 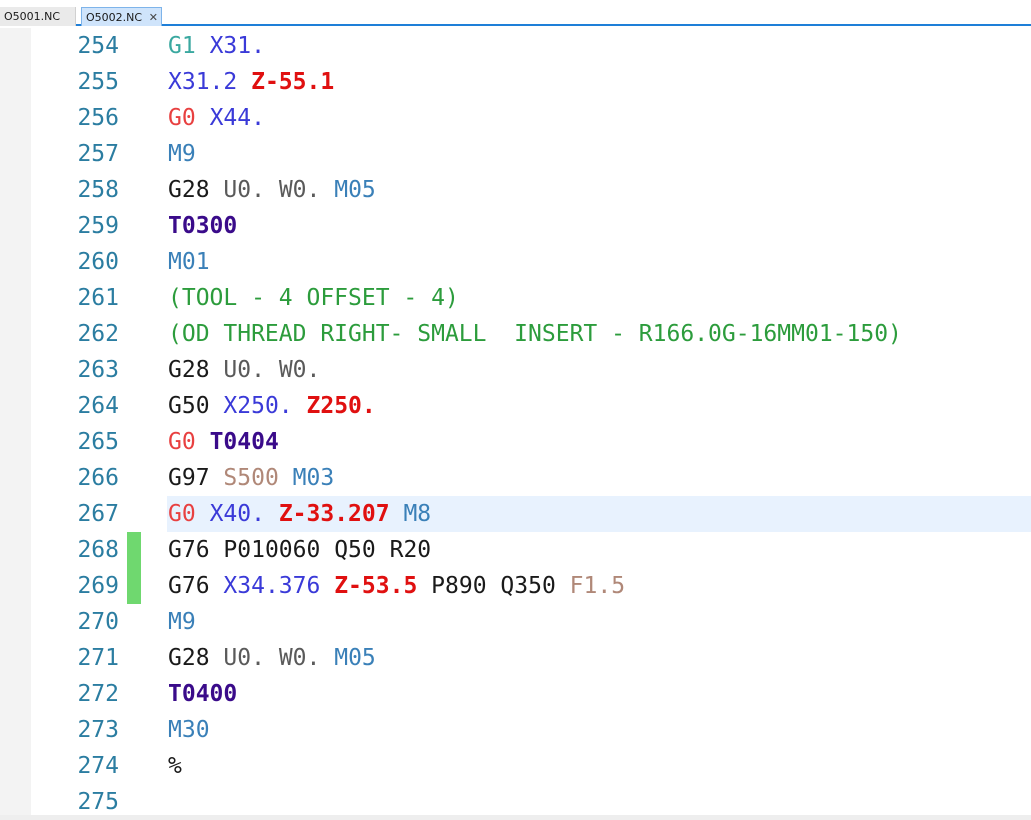 I want to click on code-line: 261 (TOOL - 4 OFFSET - 4), so click(x=531, y=298).